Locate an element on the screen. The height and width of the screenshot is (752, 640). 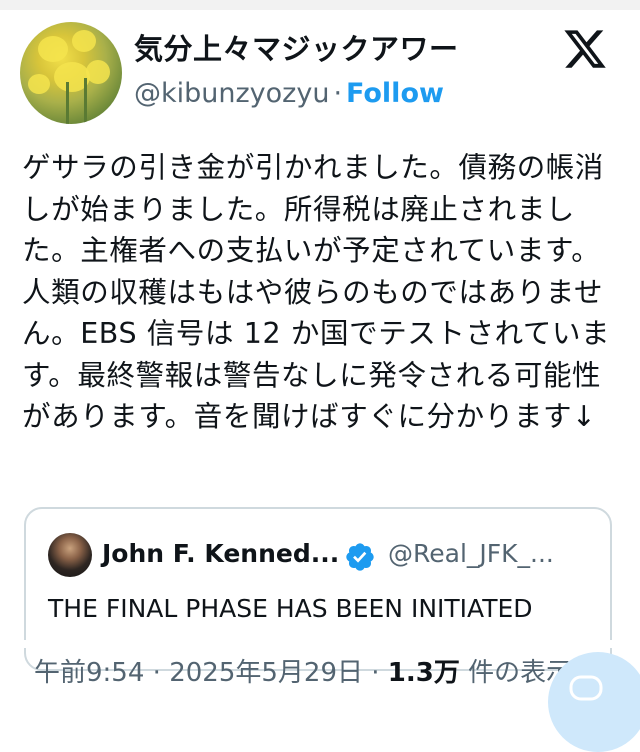
follow-button: Follow is located at coordinates (395, 93).